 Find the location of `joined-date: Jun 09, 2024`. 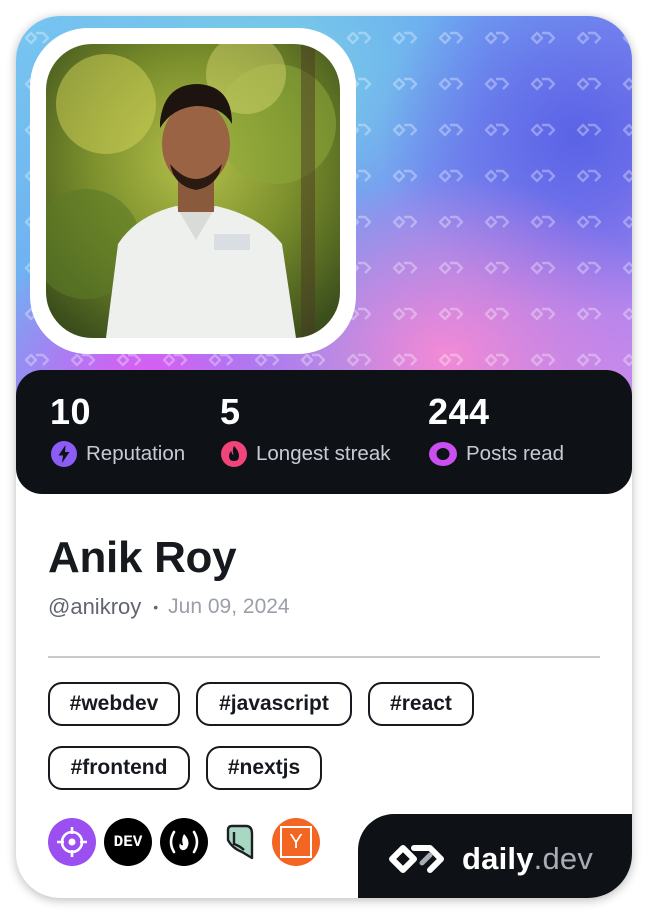

joined-date: Jun 09, 2024 is located at coordinates (229, 606).